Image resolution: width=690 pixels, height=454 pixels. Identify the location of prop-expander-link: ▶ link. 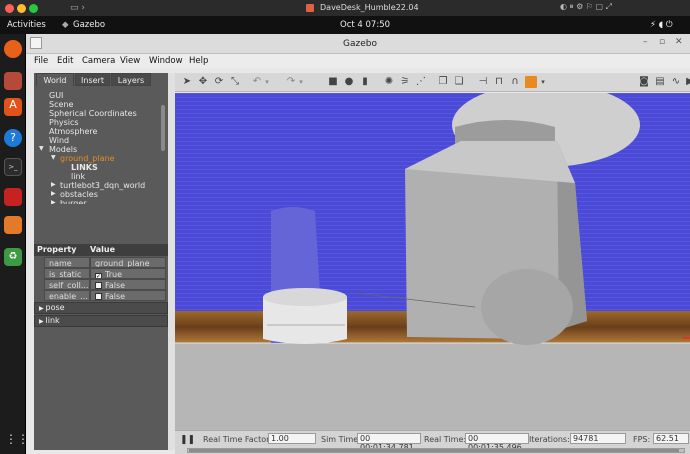
(101, 321).